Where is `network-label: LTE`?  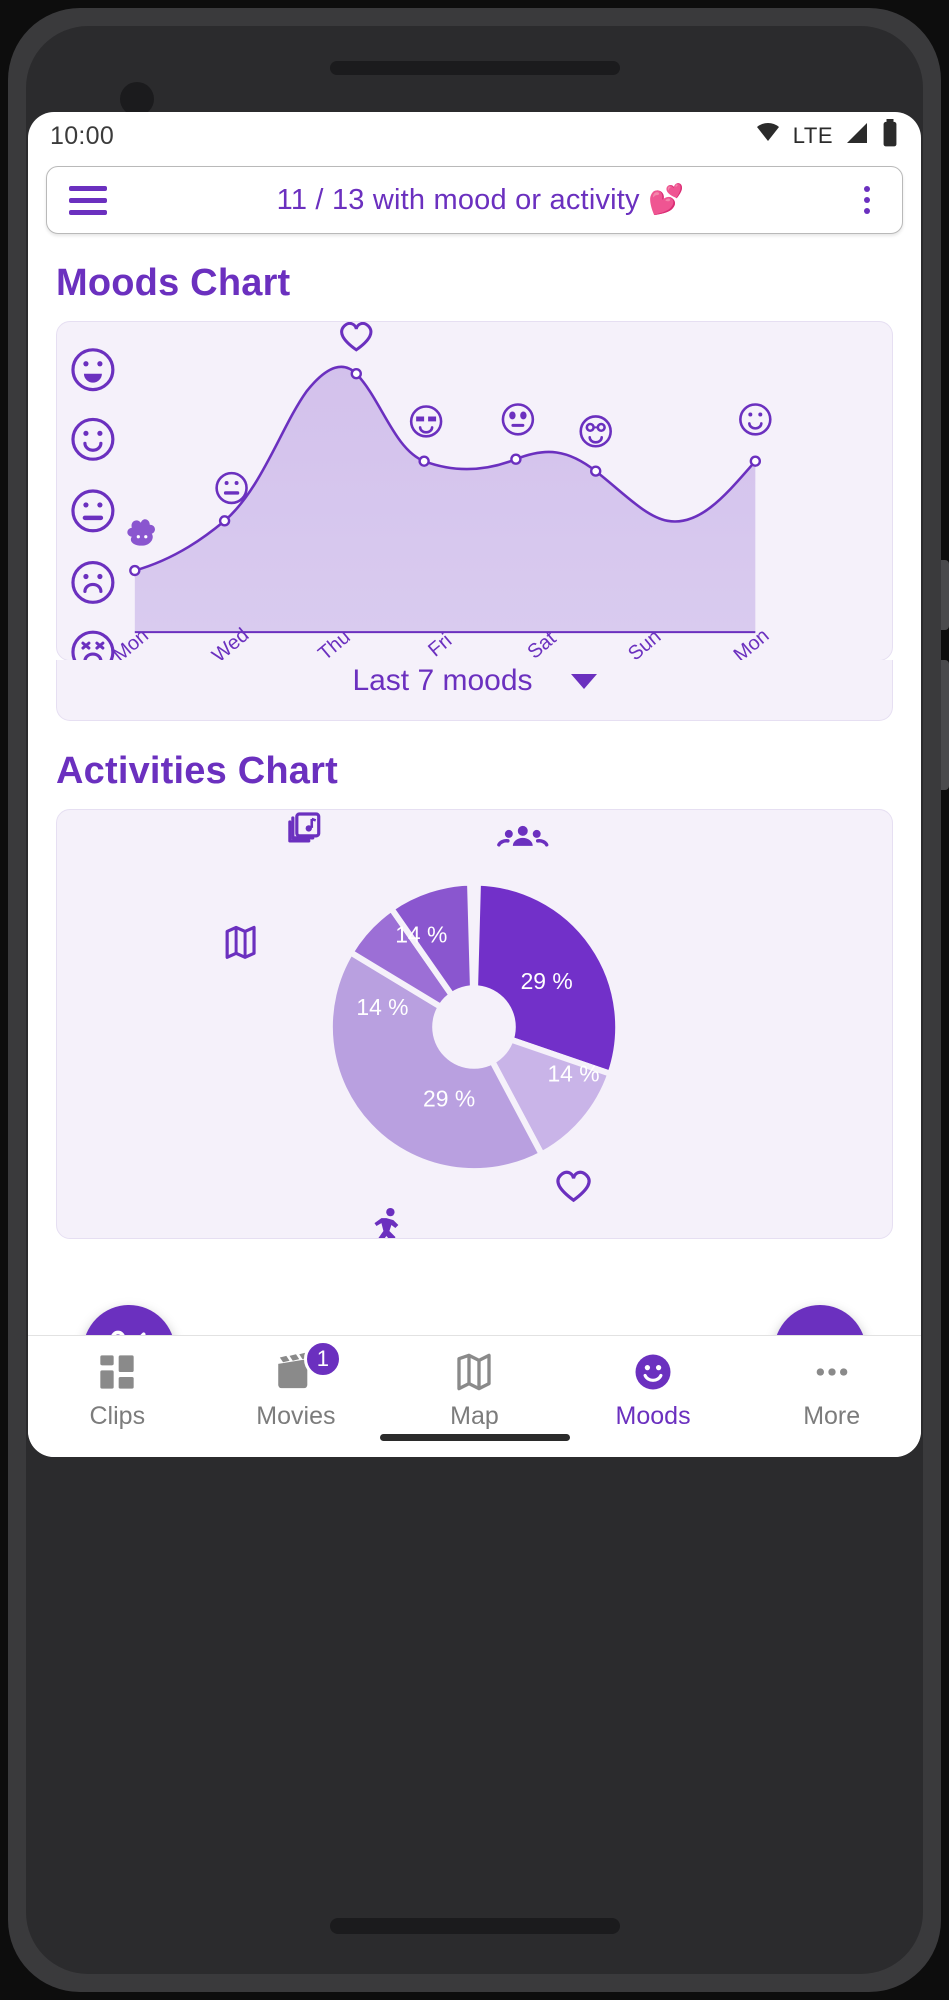
network-label: LTE is located at coordinates (812, 135).